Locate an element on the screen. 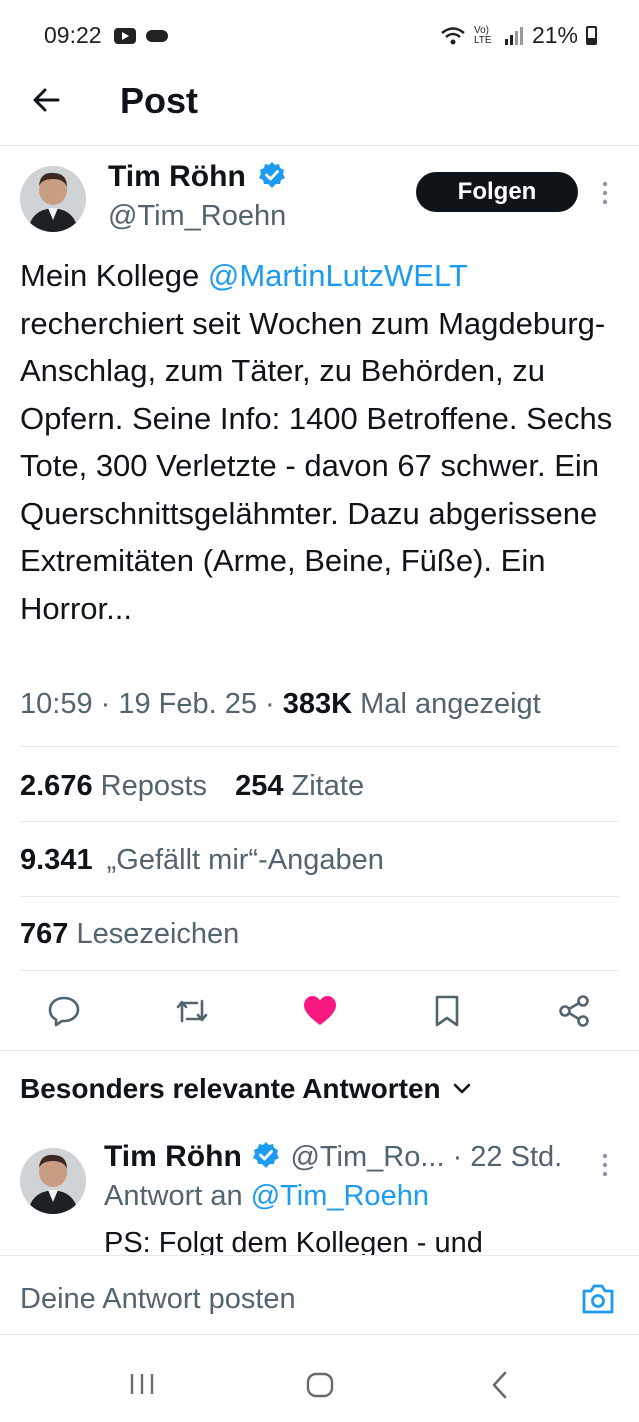 Image resolution: width=639 pixels, height=1422 pixels. system-nav-bar is located at coordinates (319, 1379).